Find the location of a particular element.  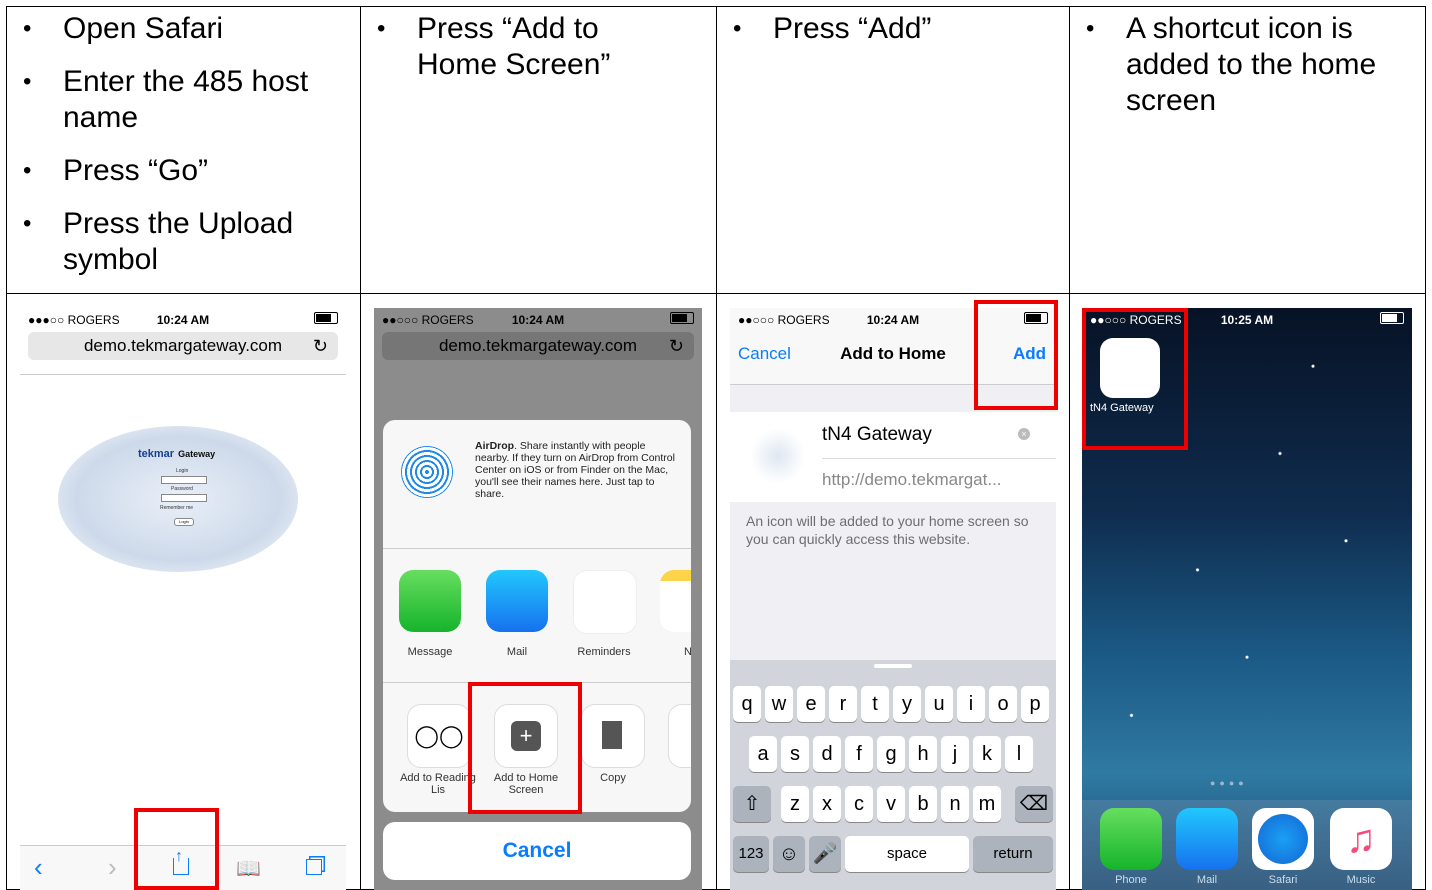

highlight-add-button is located at coordinates (1016, 355).